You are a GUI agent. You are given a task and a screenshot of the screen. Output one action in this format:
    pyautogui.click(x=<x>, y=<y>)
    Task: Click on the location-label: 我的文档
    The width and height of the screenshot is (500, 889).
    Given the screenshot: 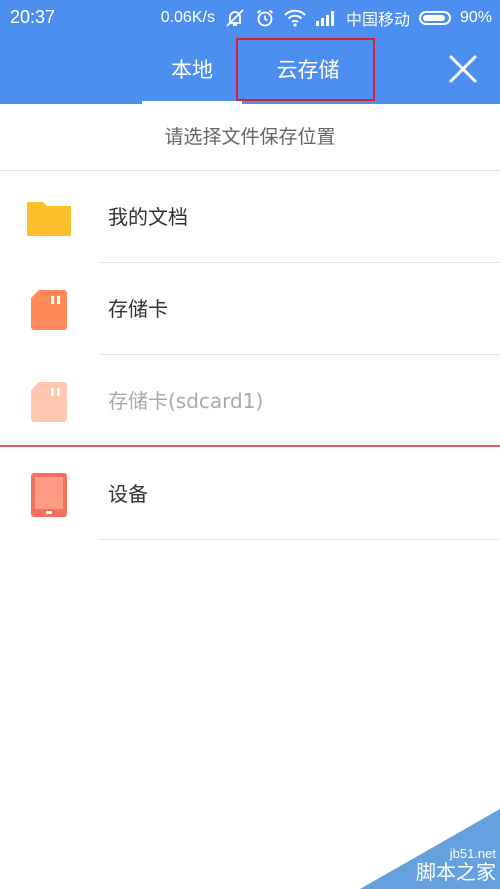 What is the action you would take?
    pyautogui.click(x=148, y=217)
    